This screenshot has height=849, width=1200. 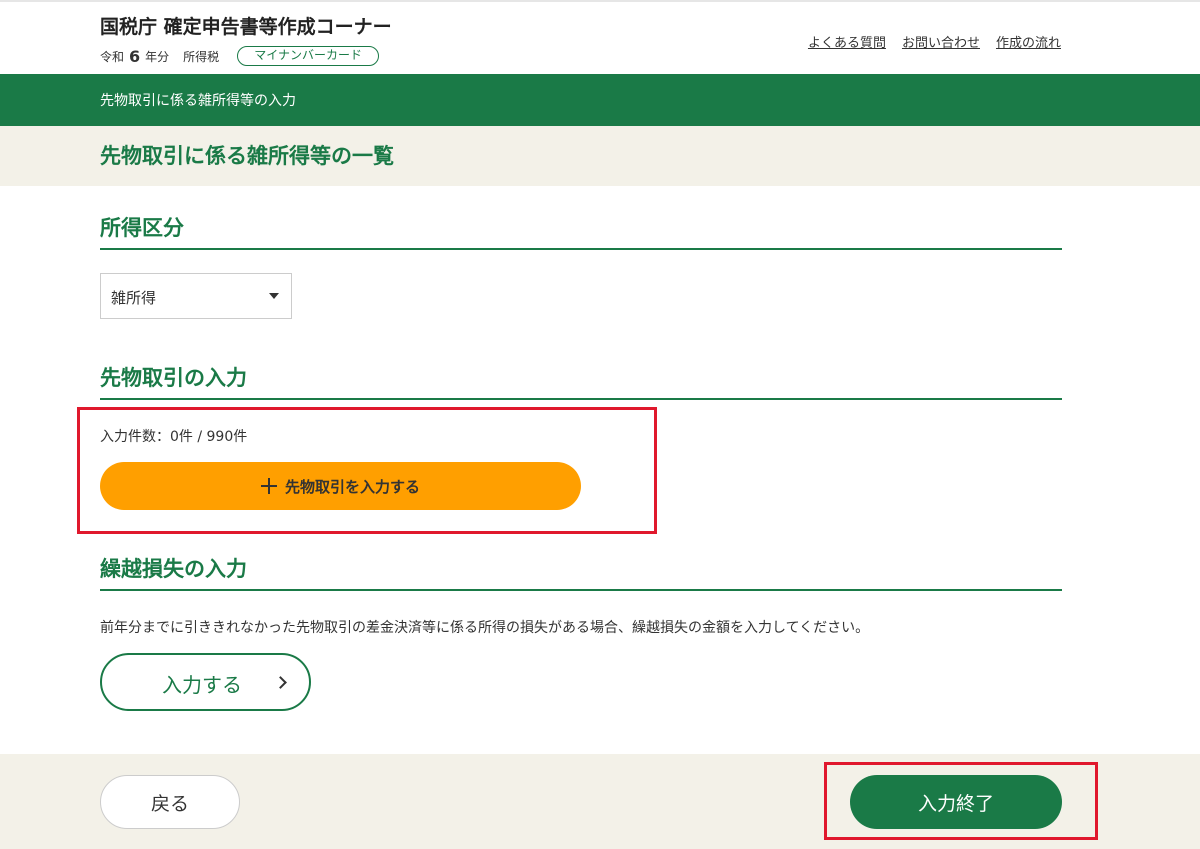 What do you see at coordinates (247, 156) in the screenshot?
I see `page-title: 先物取引に係る雑所得等の一覧` at bounding box center [247, 156].